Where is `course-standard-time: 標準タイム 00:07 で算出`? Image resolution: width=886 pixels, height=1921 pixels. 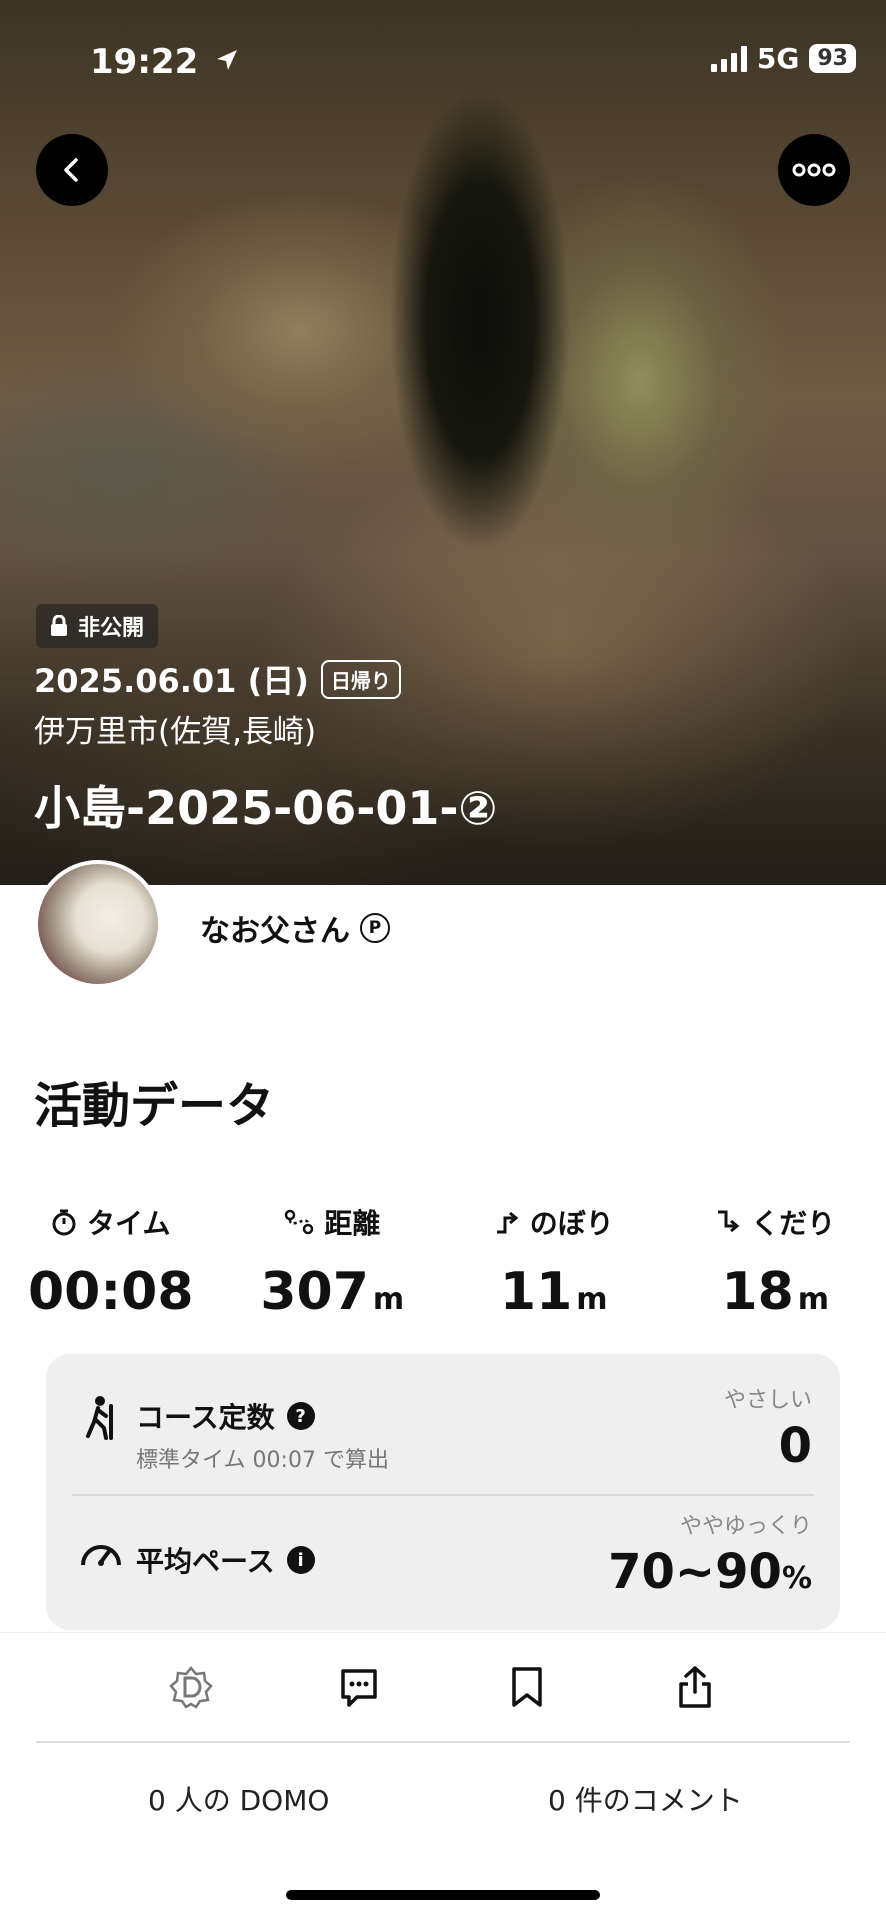 course-standard-time: 標準タイム 00:07 で算出 is located at coordinates (262, 1458).